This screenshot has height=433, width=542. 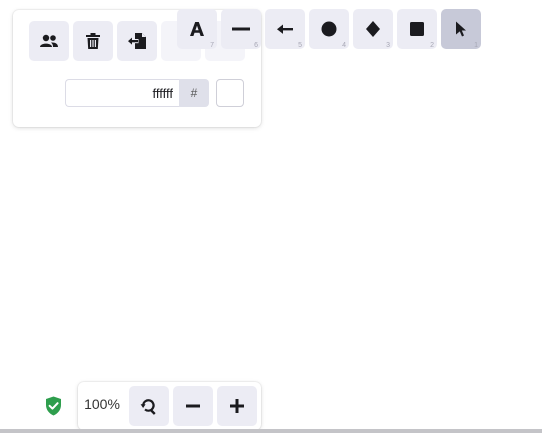 I want to click on background-color-swatch, so click(x=230, y=93).